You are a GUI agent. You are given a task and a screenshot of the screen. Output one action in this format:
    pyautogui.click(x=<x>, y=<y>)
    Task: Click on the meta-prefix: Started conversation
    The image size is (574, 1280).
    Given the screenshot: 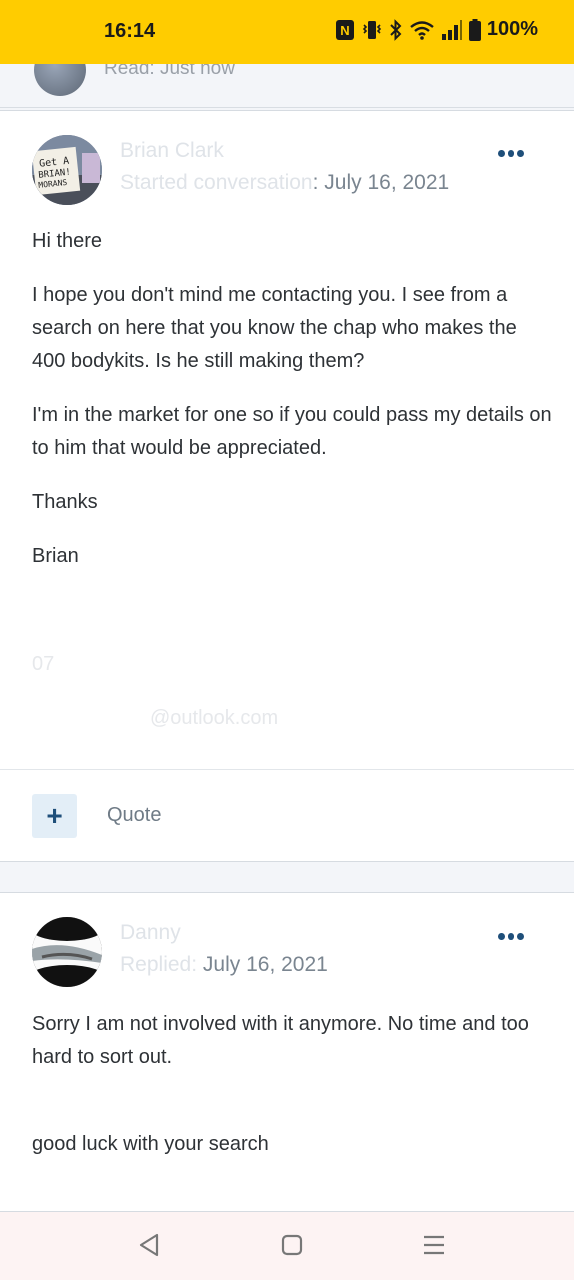 What is the action you would take?
    pyautogui.click(x=216, y=182)
    